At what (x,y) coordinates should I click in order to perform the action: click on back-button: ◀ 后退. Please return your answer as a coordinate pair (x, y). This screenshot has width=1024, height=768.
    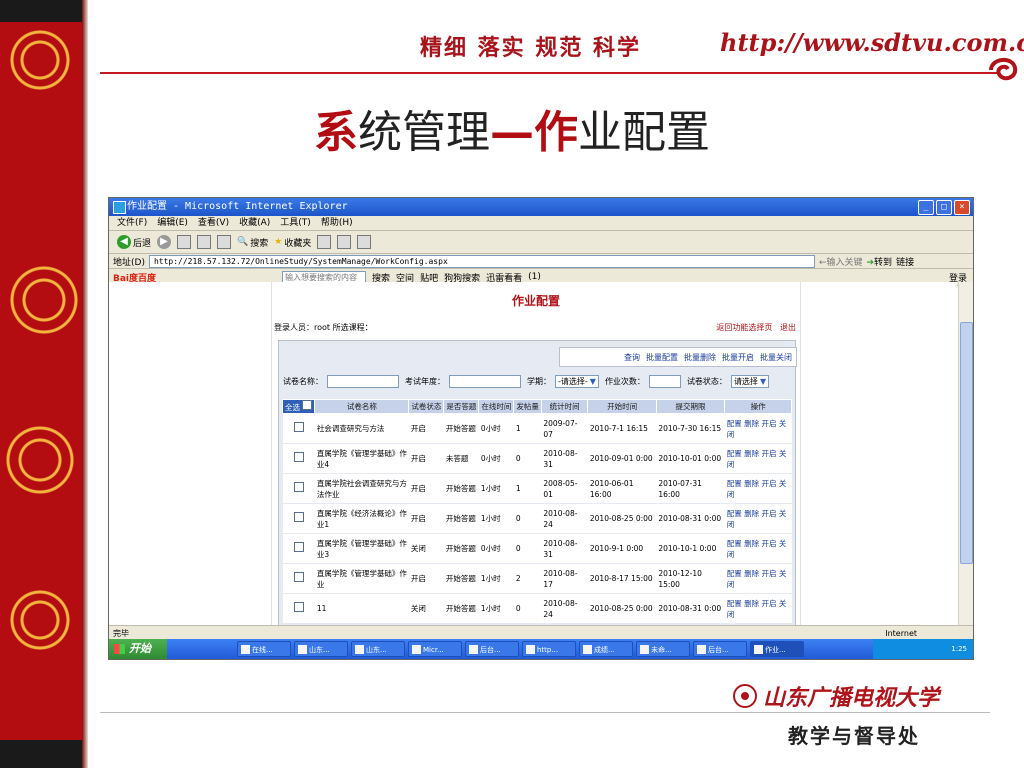
    Looking at the image, I should click on (134, 242).